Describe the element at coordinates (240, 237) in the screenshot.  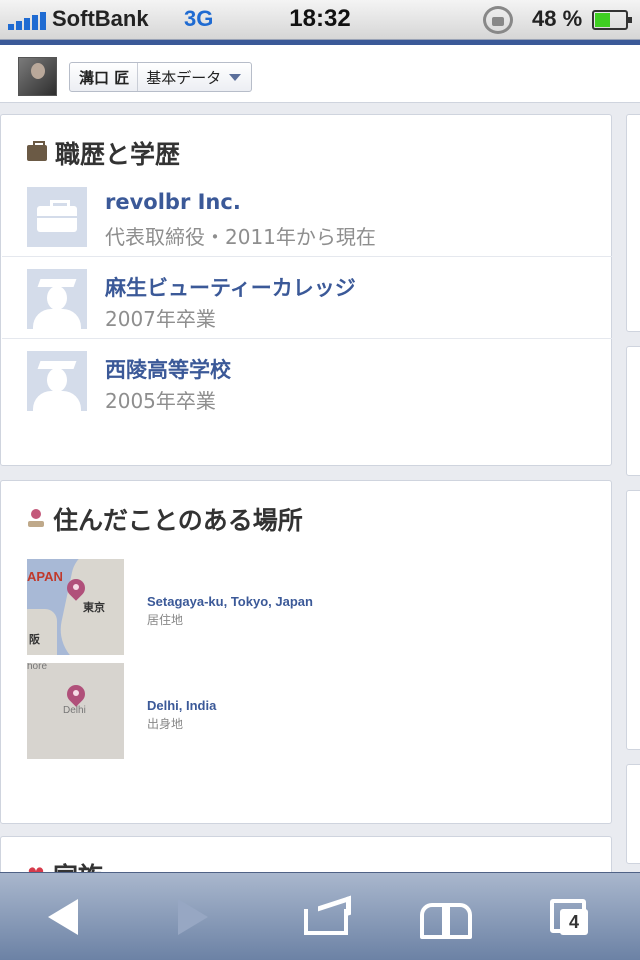
I see `employer-detail: 代表取締役・2011年から現在` at that location.